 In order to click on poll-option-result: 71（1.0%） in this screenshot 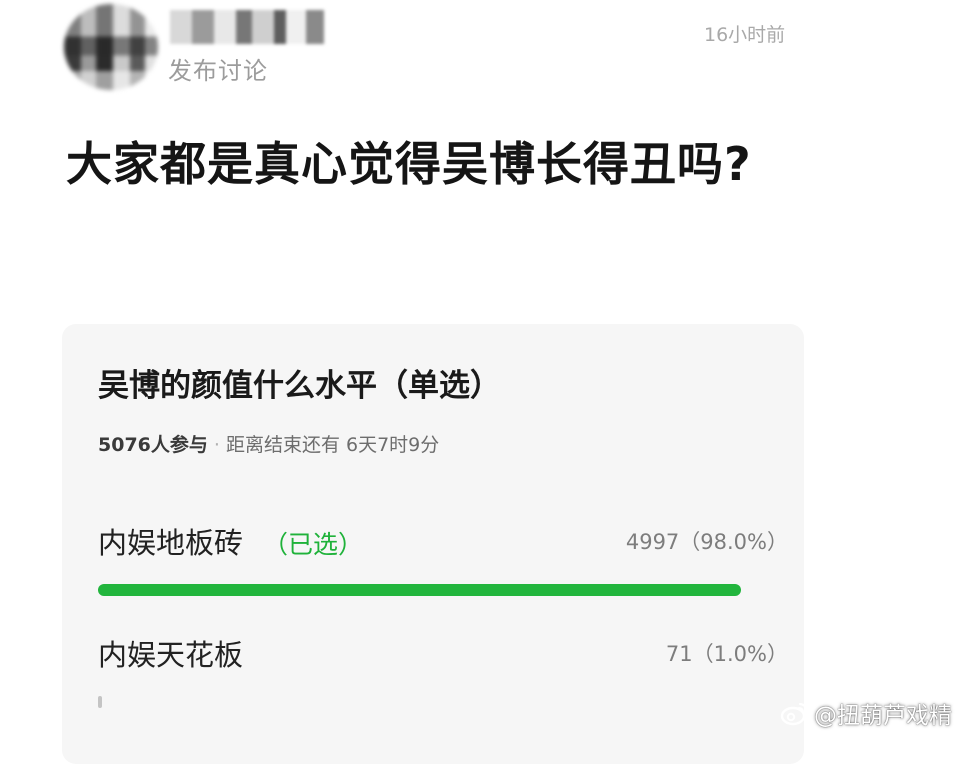, I will do `click(726, 654)`.